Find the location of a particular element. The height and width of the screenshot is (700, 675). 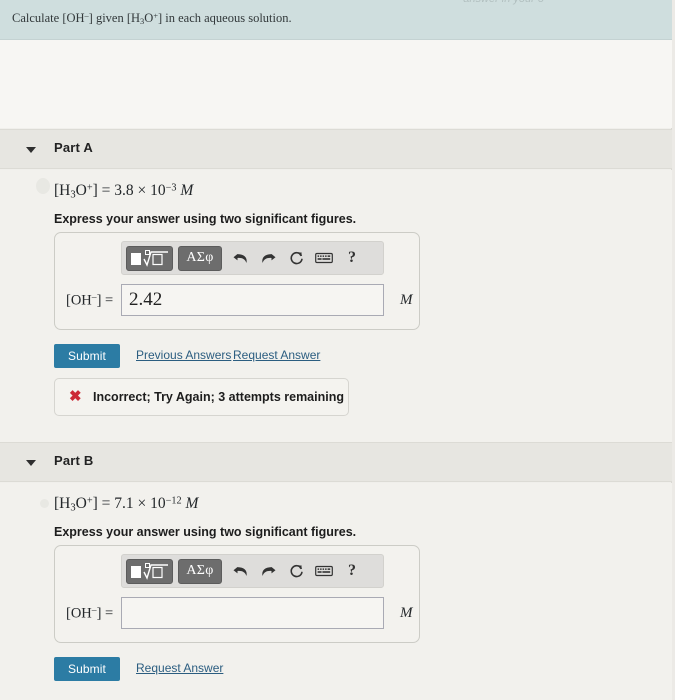

part-b-unit: M is located at coordinates (406, 613).